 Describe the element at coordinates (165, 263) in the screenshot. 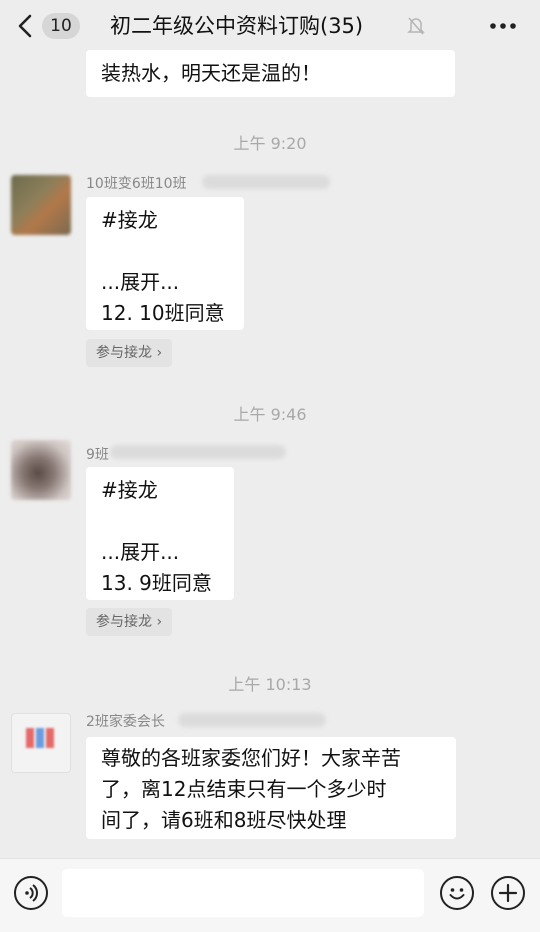

I see `message-bubble: #接龙 ...展开... 12. 10班同意` at that location.